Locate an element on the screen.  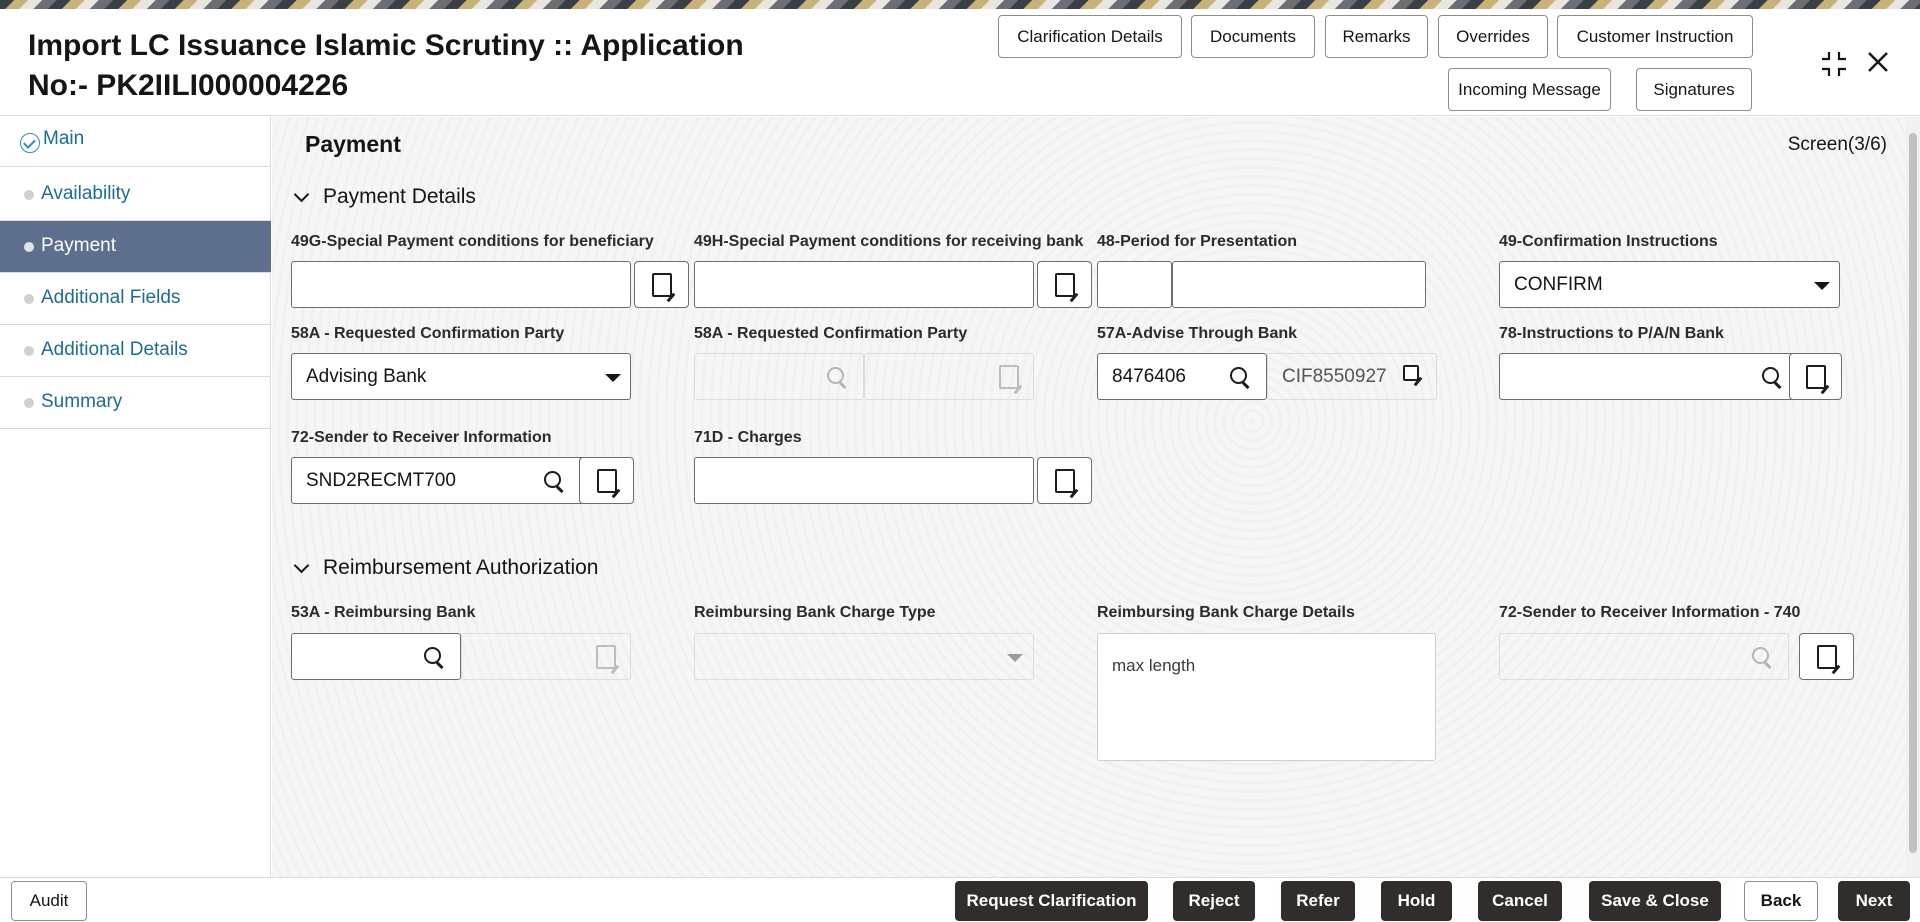
sidebar-item-label: Summary is located at coordinates (81, 402).